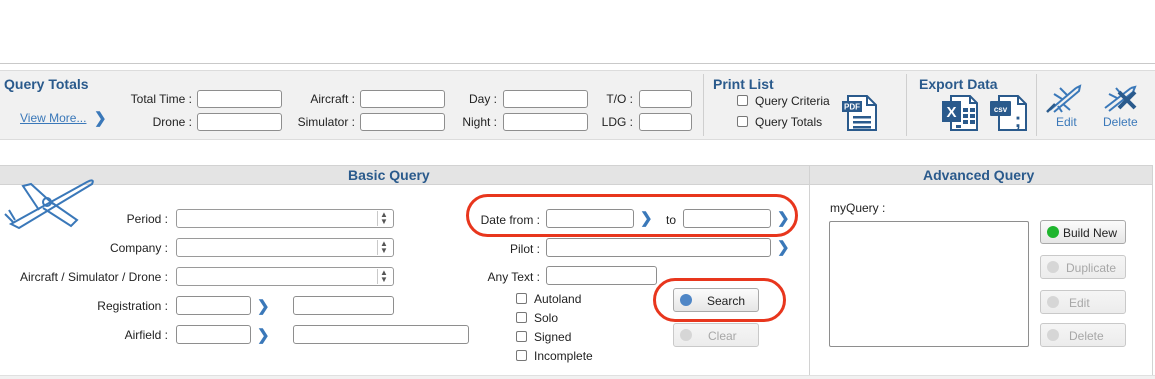 This screenshot has width=1155, height=379. What do you see at coordinates (553, 337) in the screenshot?
I see `signed-label: Signed` at bounding box center [553, 337].